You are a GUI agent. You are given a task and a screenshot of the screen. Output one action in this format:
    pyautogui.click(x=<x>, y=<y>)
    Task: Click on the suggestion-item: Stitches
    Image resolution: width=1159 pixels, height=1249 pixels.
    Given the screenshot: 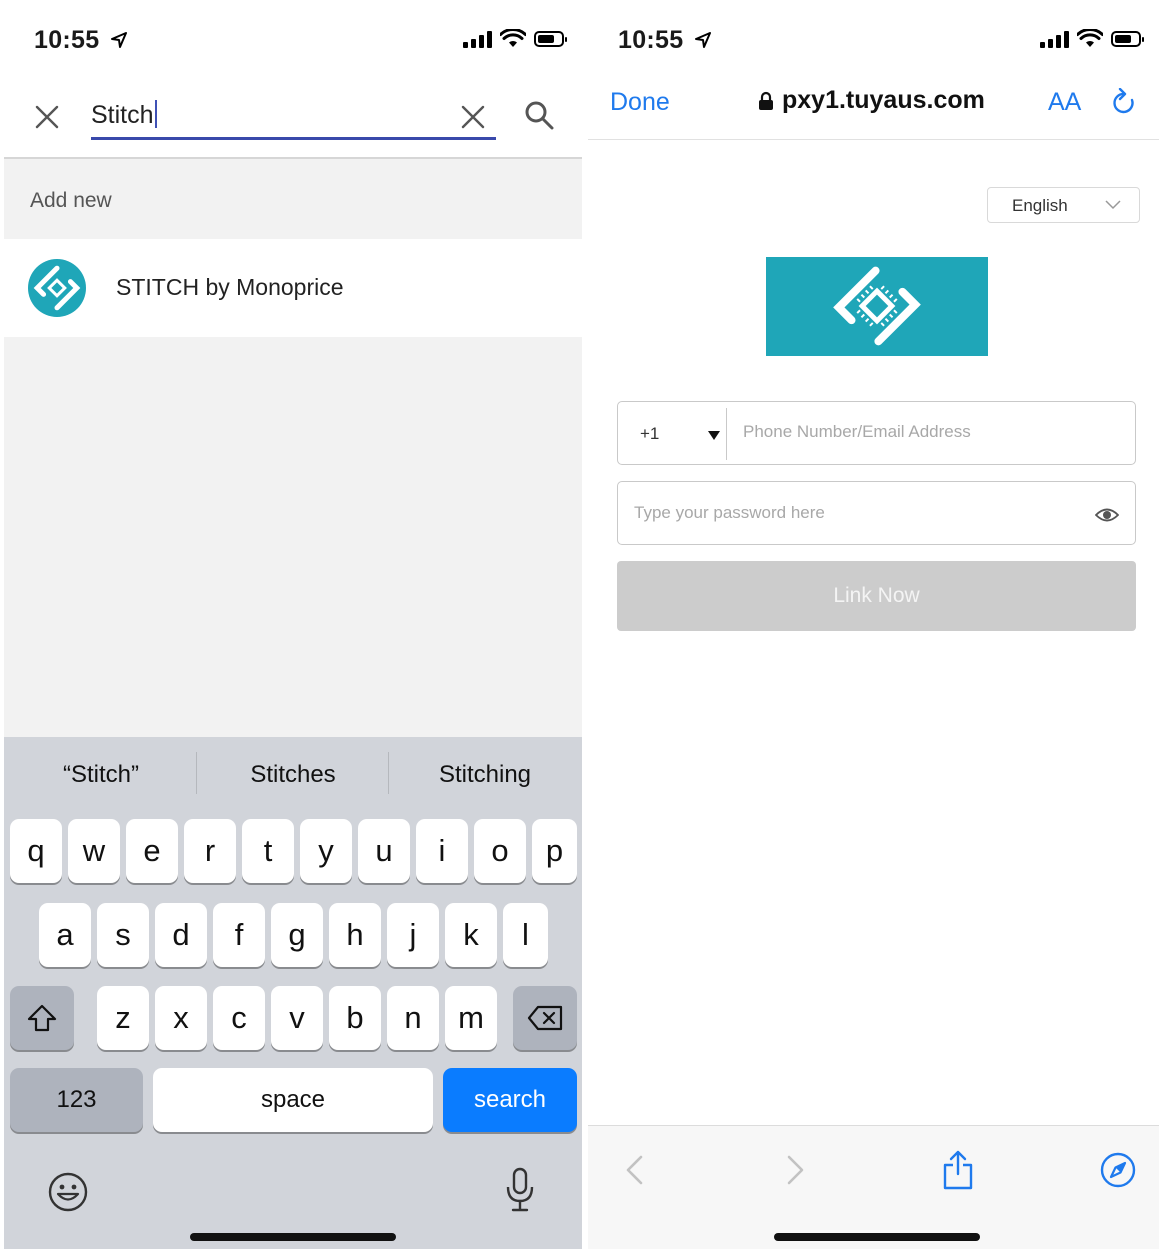 What is the action you would take?
    pyautogui.click(x=293, y=775)
    